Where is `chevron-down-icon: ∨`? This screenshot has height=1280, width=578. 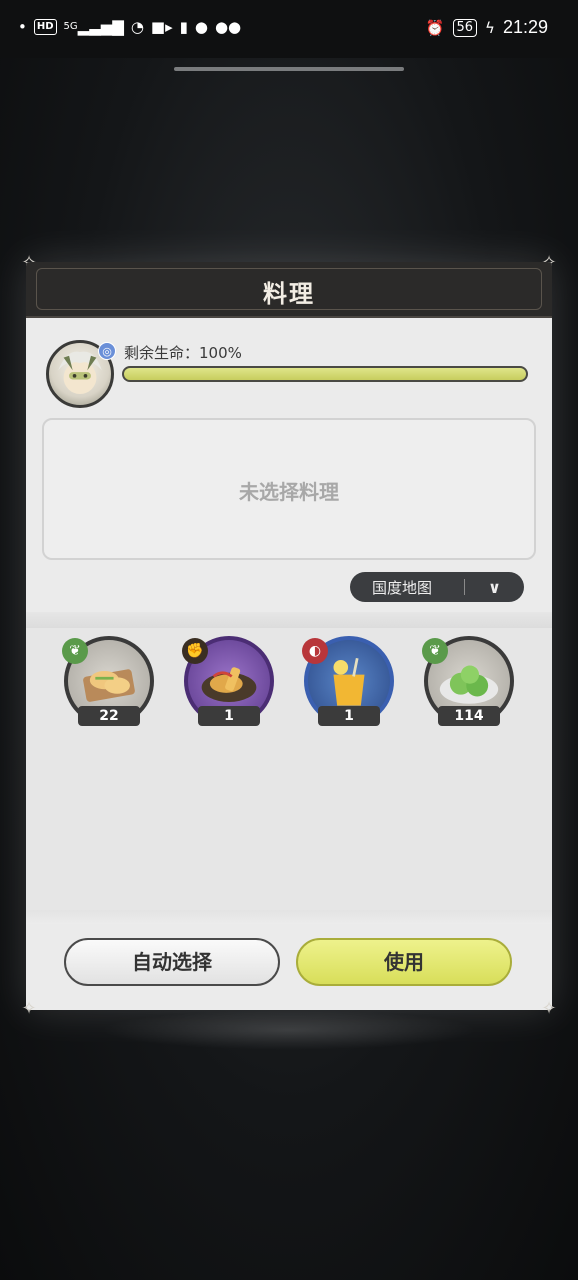
chevron-down-icon: ∨ is located at coordinates (494, 587).